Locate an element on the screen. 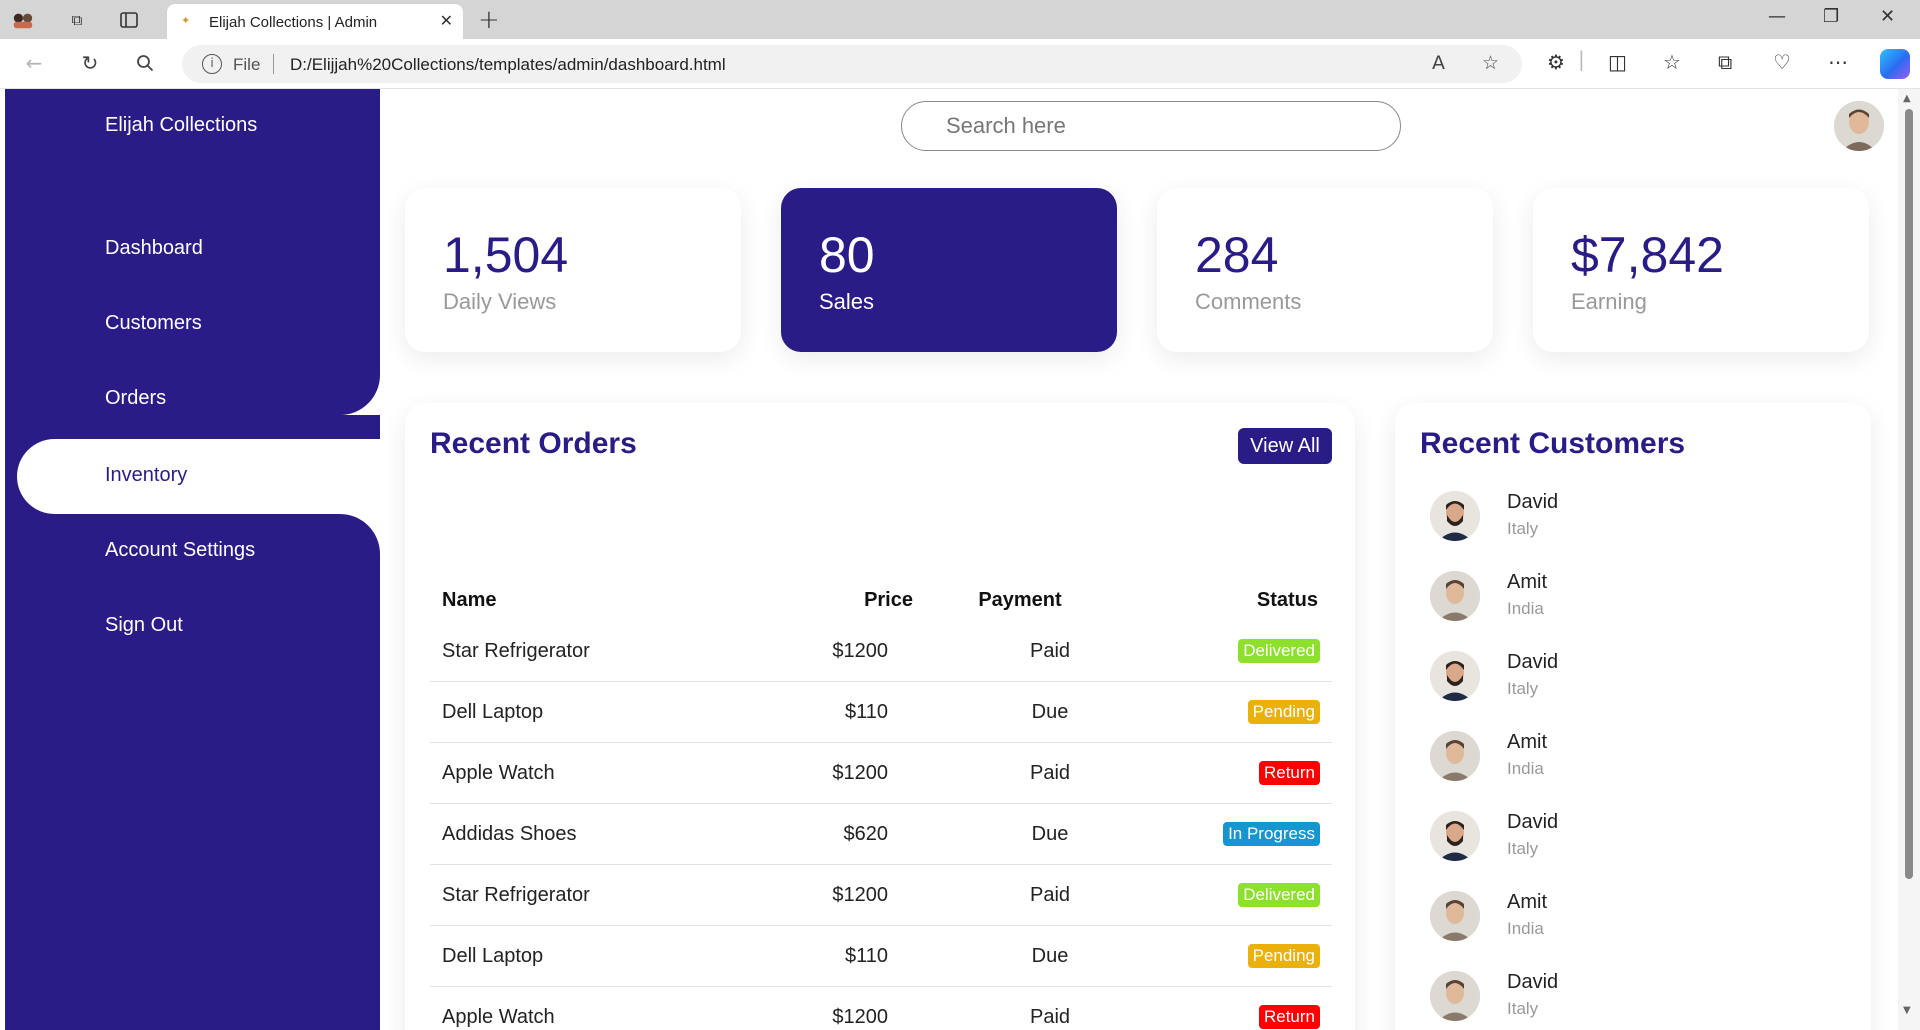 The width and height of the screenshot is (1920, 1030). scroll-down-icon: ▼ is located at coordinates (1907, 1010).